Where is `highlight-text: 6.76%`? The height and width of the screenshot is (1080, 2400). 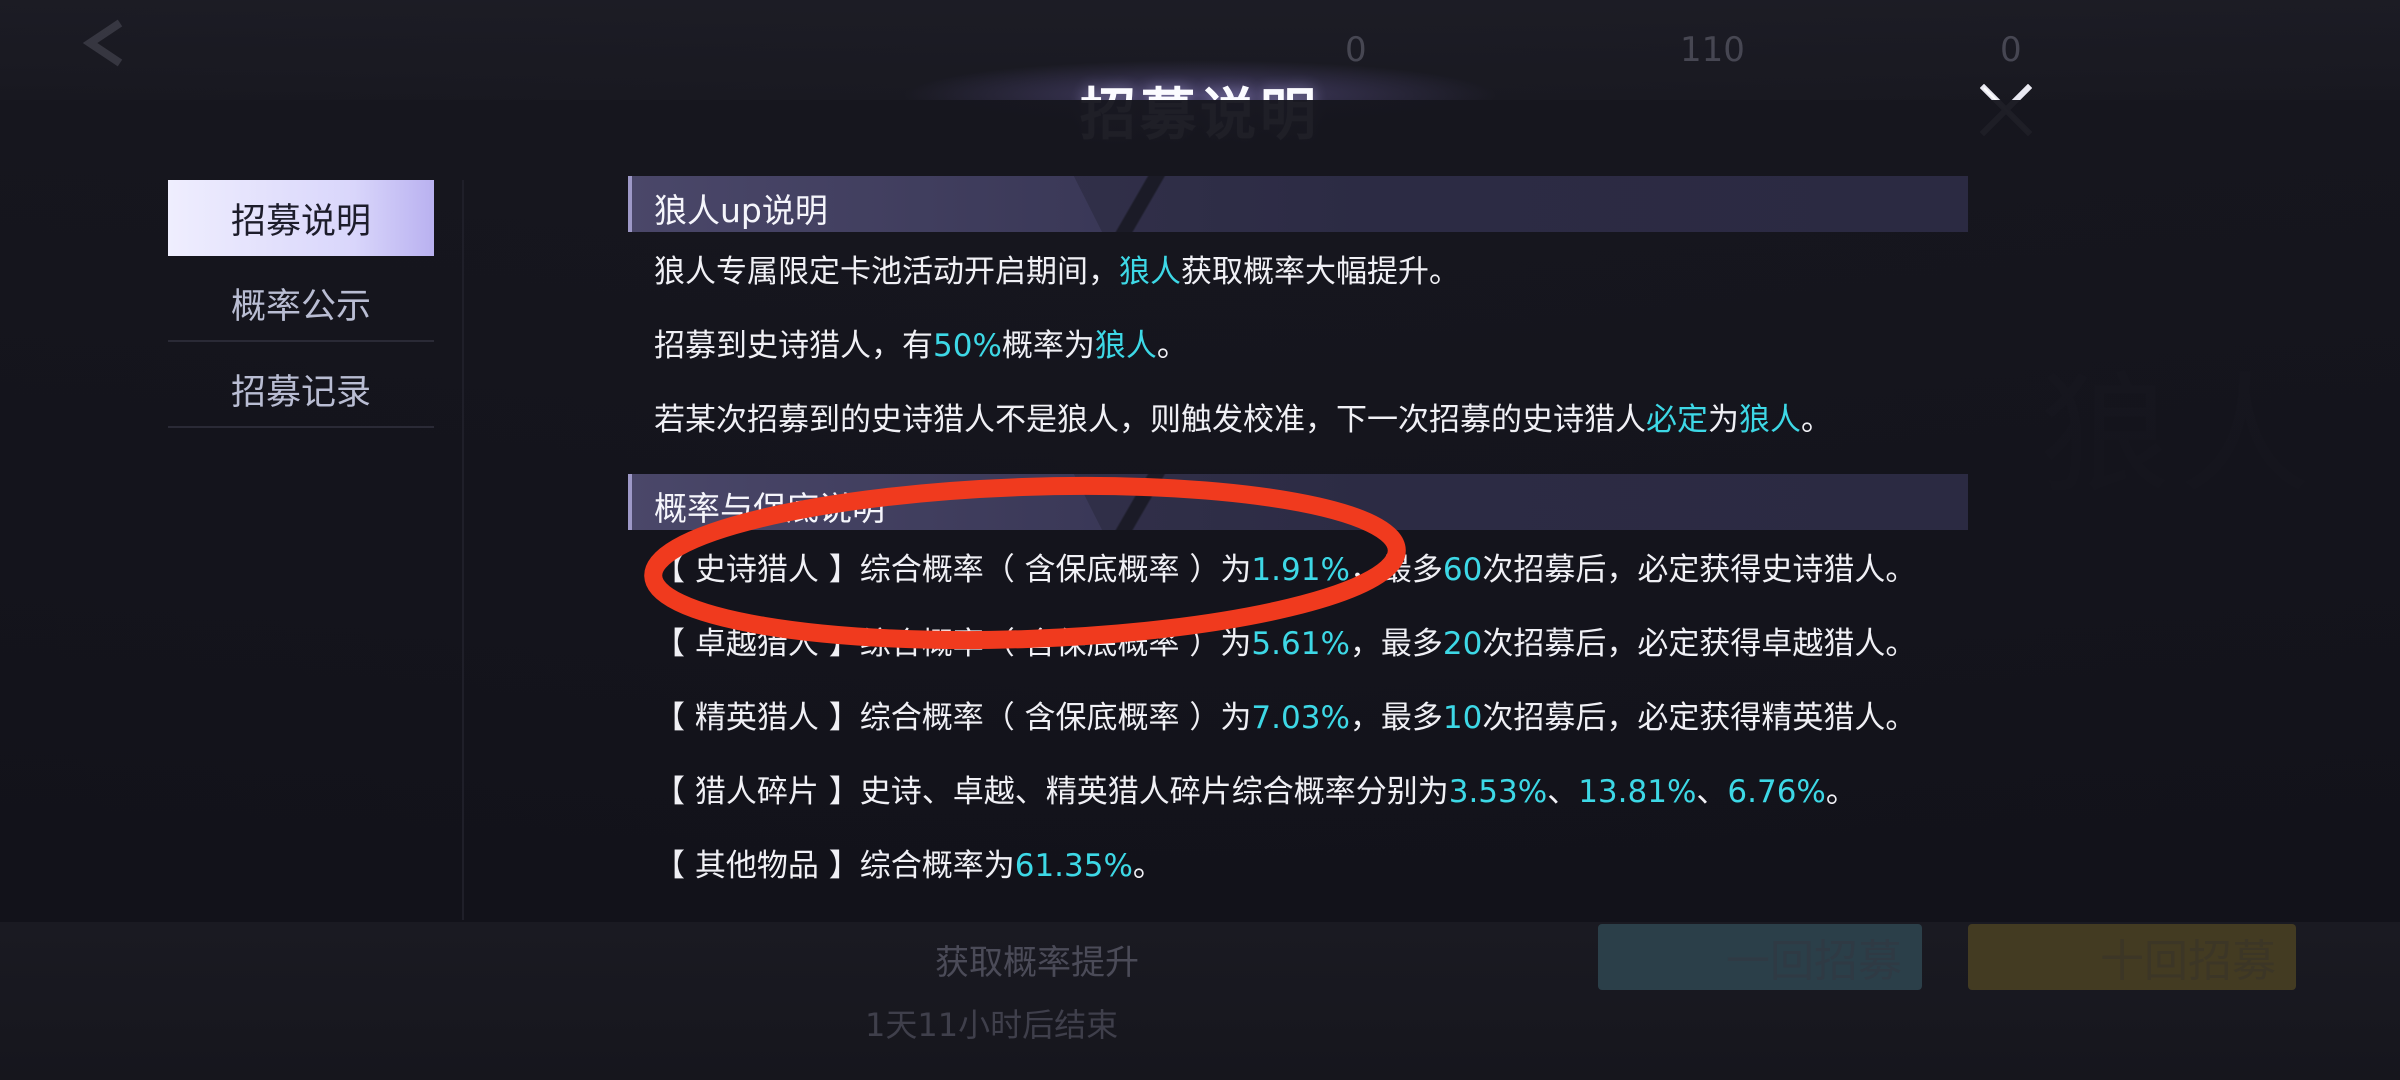 highlight-text: 6.76% is located at coordinates (1776, 792).